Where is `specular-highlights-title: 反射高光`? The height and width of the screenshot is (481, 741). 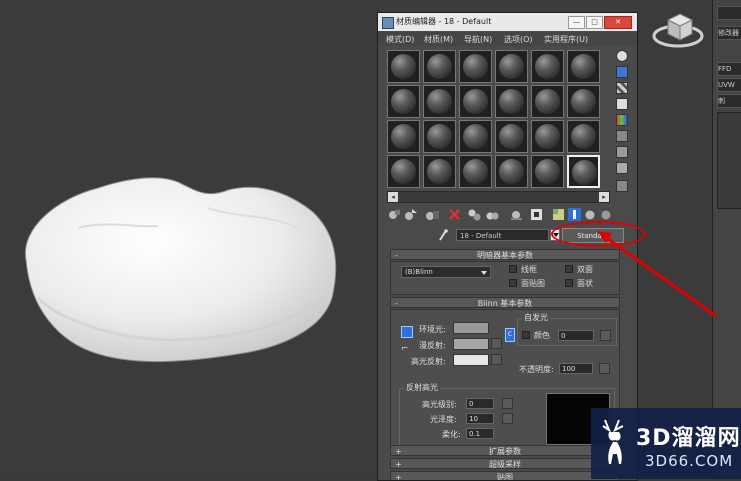
specular-highlights-title: 反射高光 is located at coordinates (422, 387).